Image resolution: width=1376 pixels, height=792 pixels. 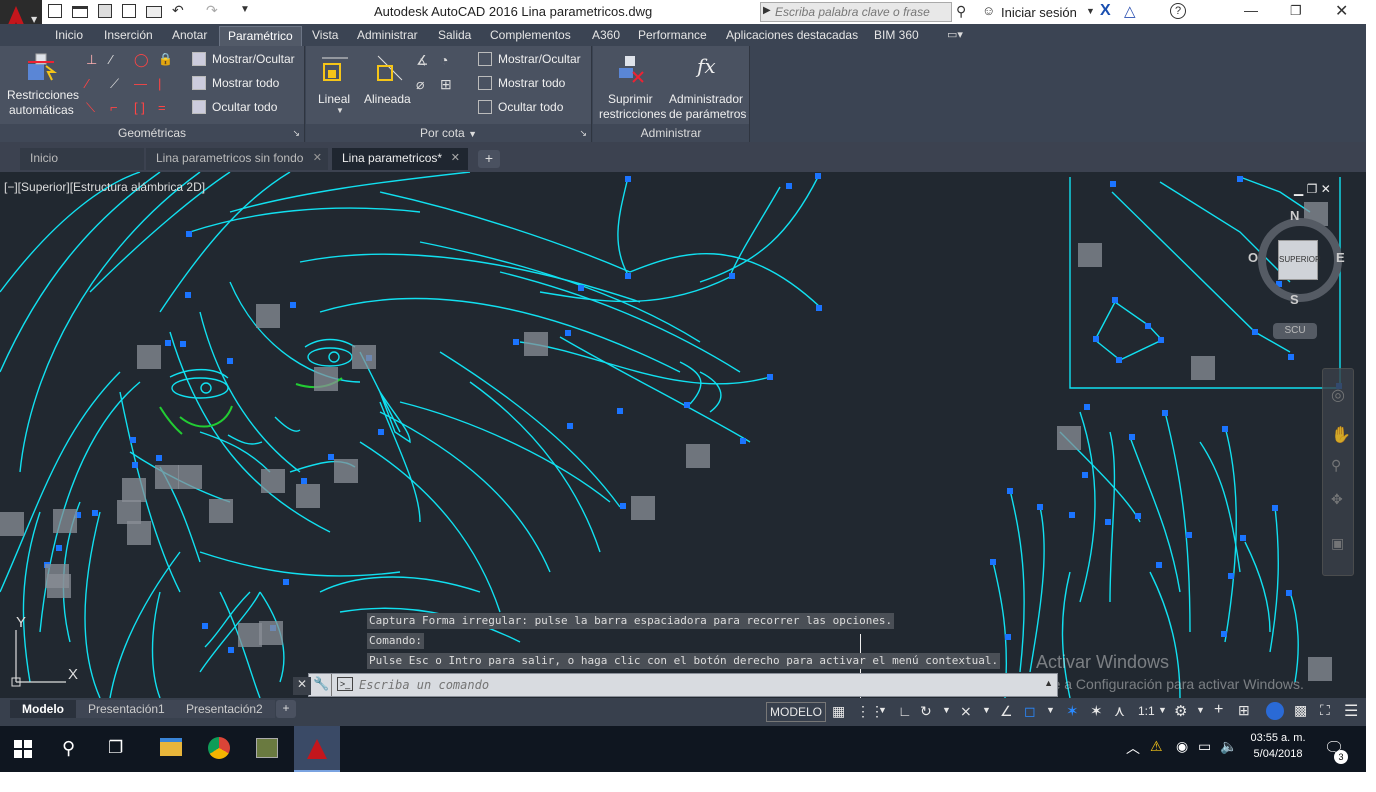 I want to click on tab-bim-360: BIM 360, so click(x=896, y=36).